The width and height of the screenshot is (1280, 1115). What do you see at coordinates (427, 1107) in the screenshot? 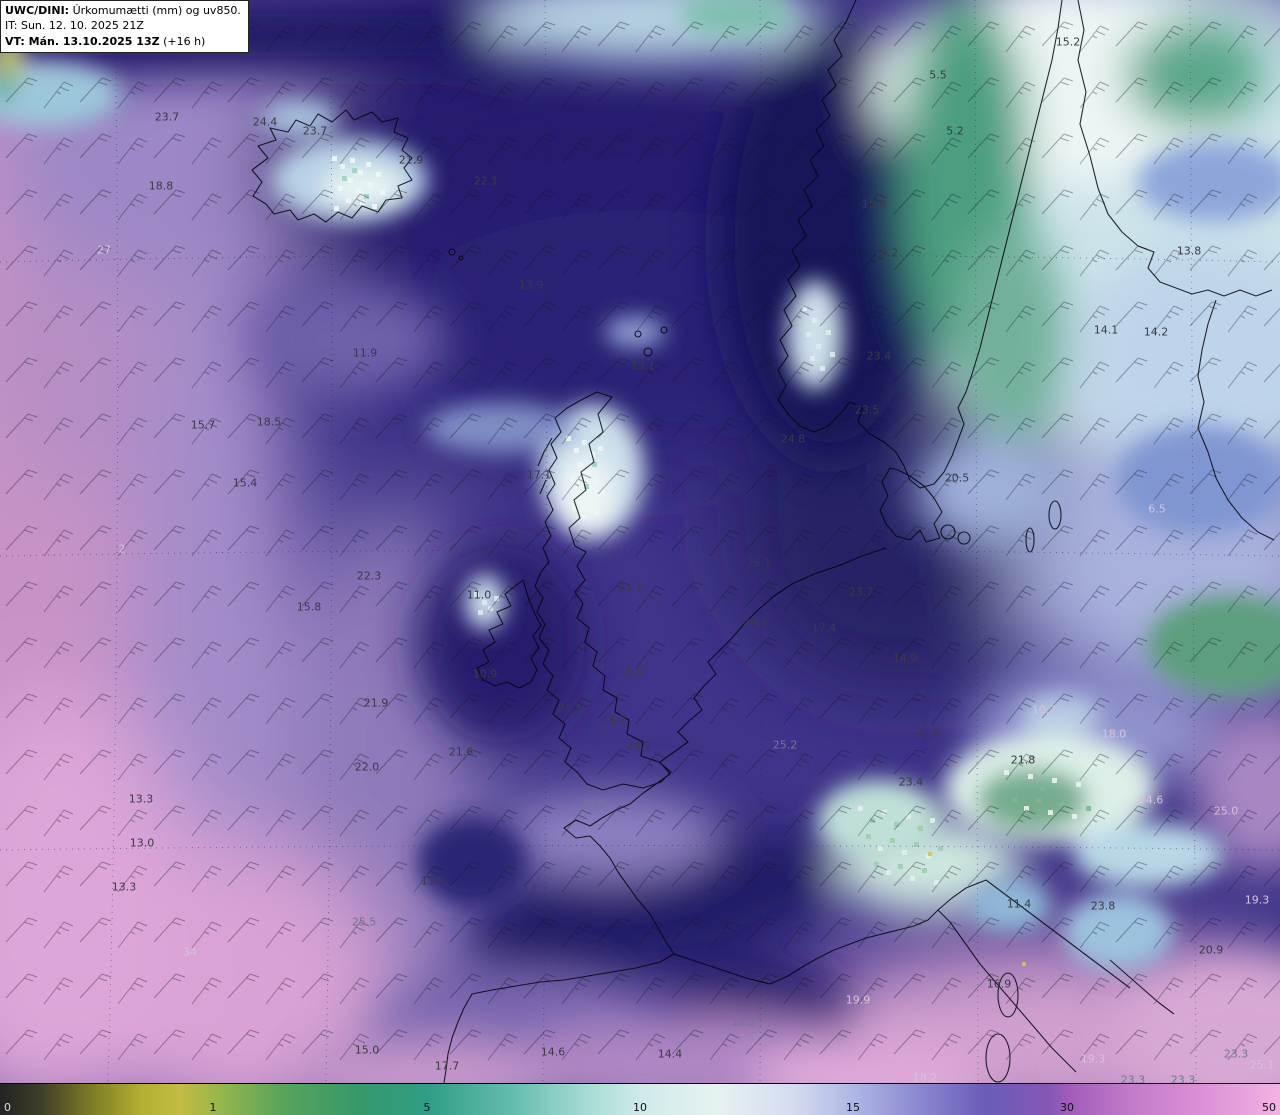
I see `colorbar-tick-5: 5` at bounding box center [427, 1107].